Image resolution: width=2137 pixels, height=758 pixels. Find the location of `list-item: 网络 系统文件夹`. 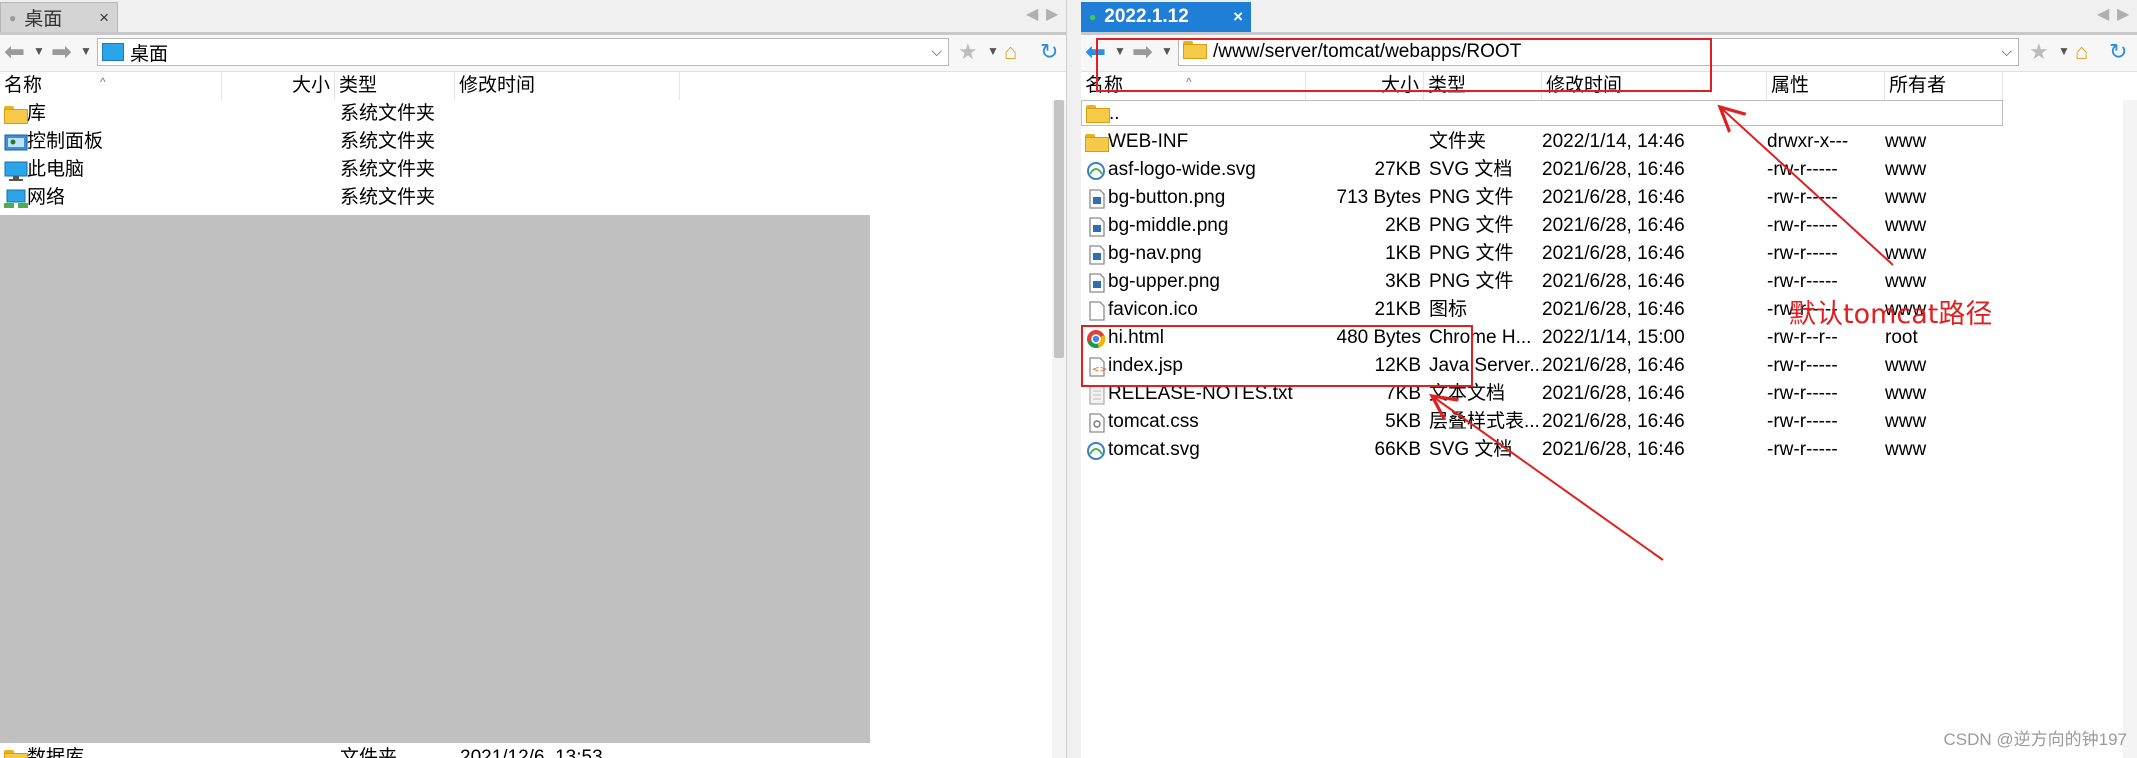

list-item: 网络 系统文件夹 is located at coordinates (340, 198).